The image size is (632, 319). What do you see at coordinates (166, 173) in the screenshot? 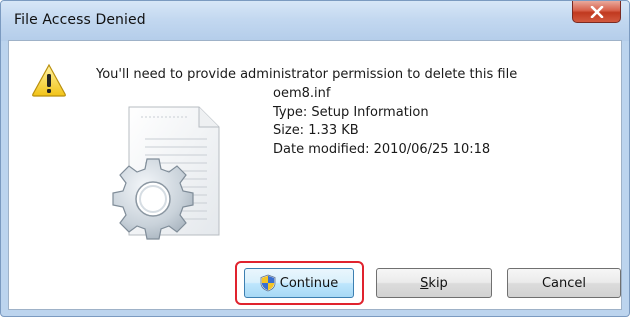
I see `setup-file-icon` at bounding box center [166, 173].